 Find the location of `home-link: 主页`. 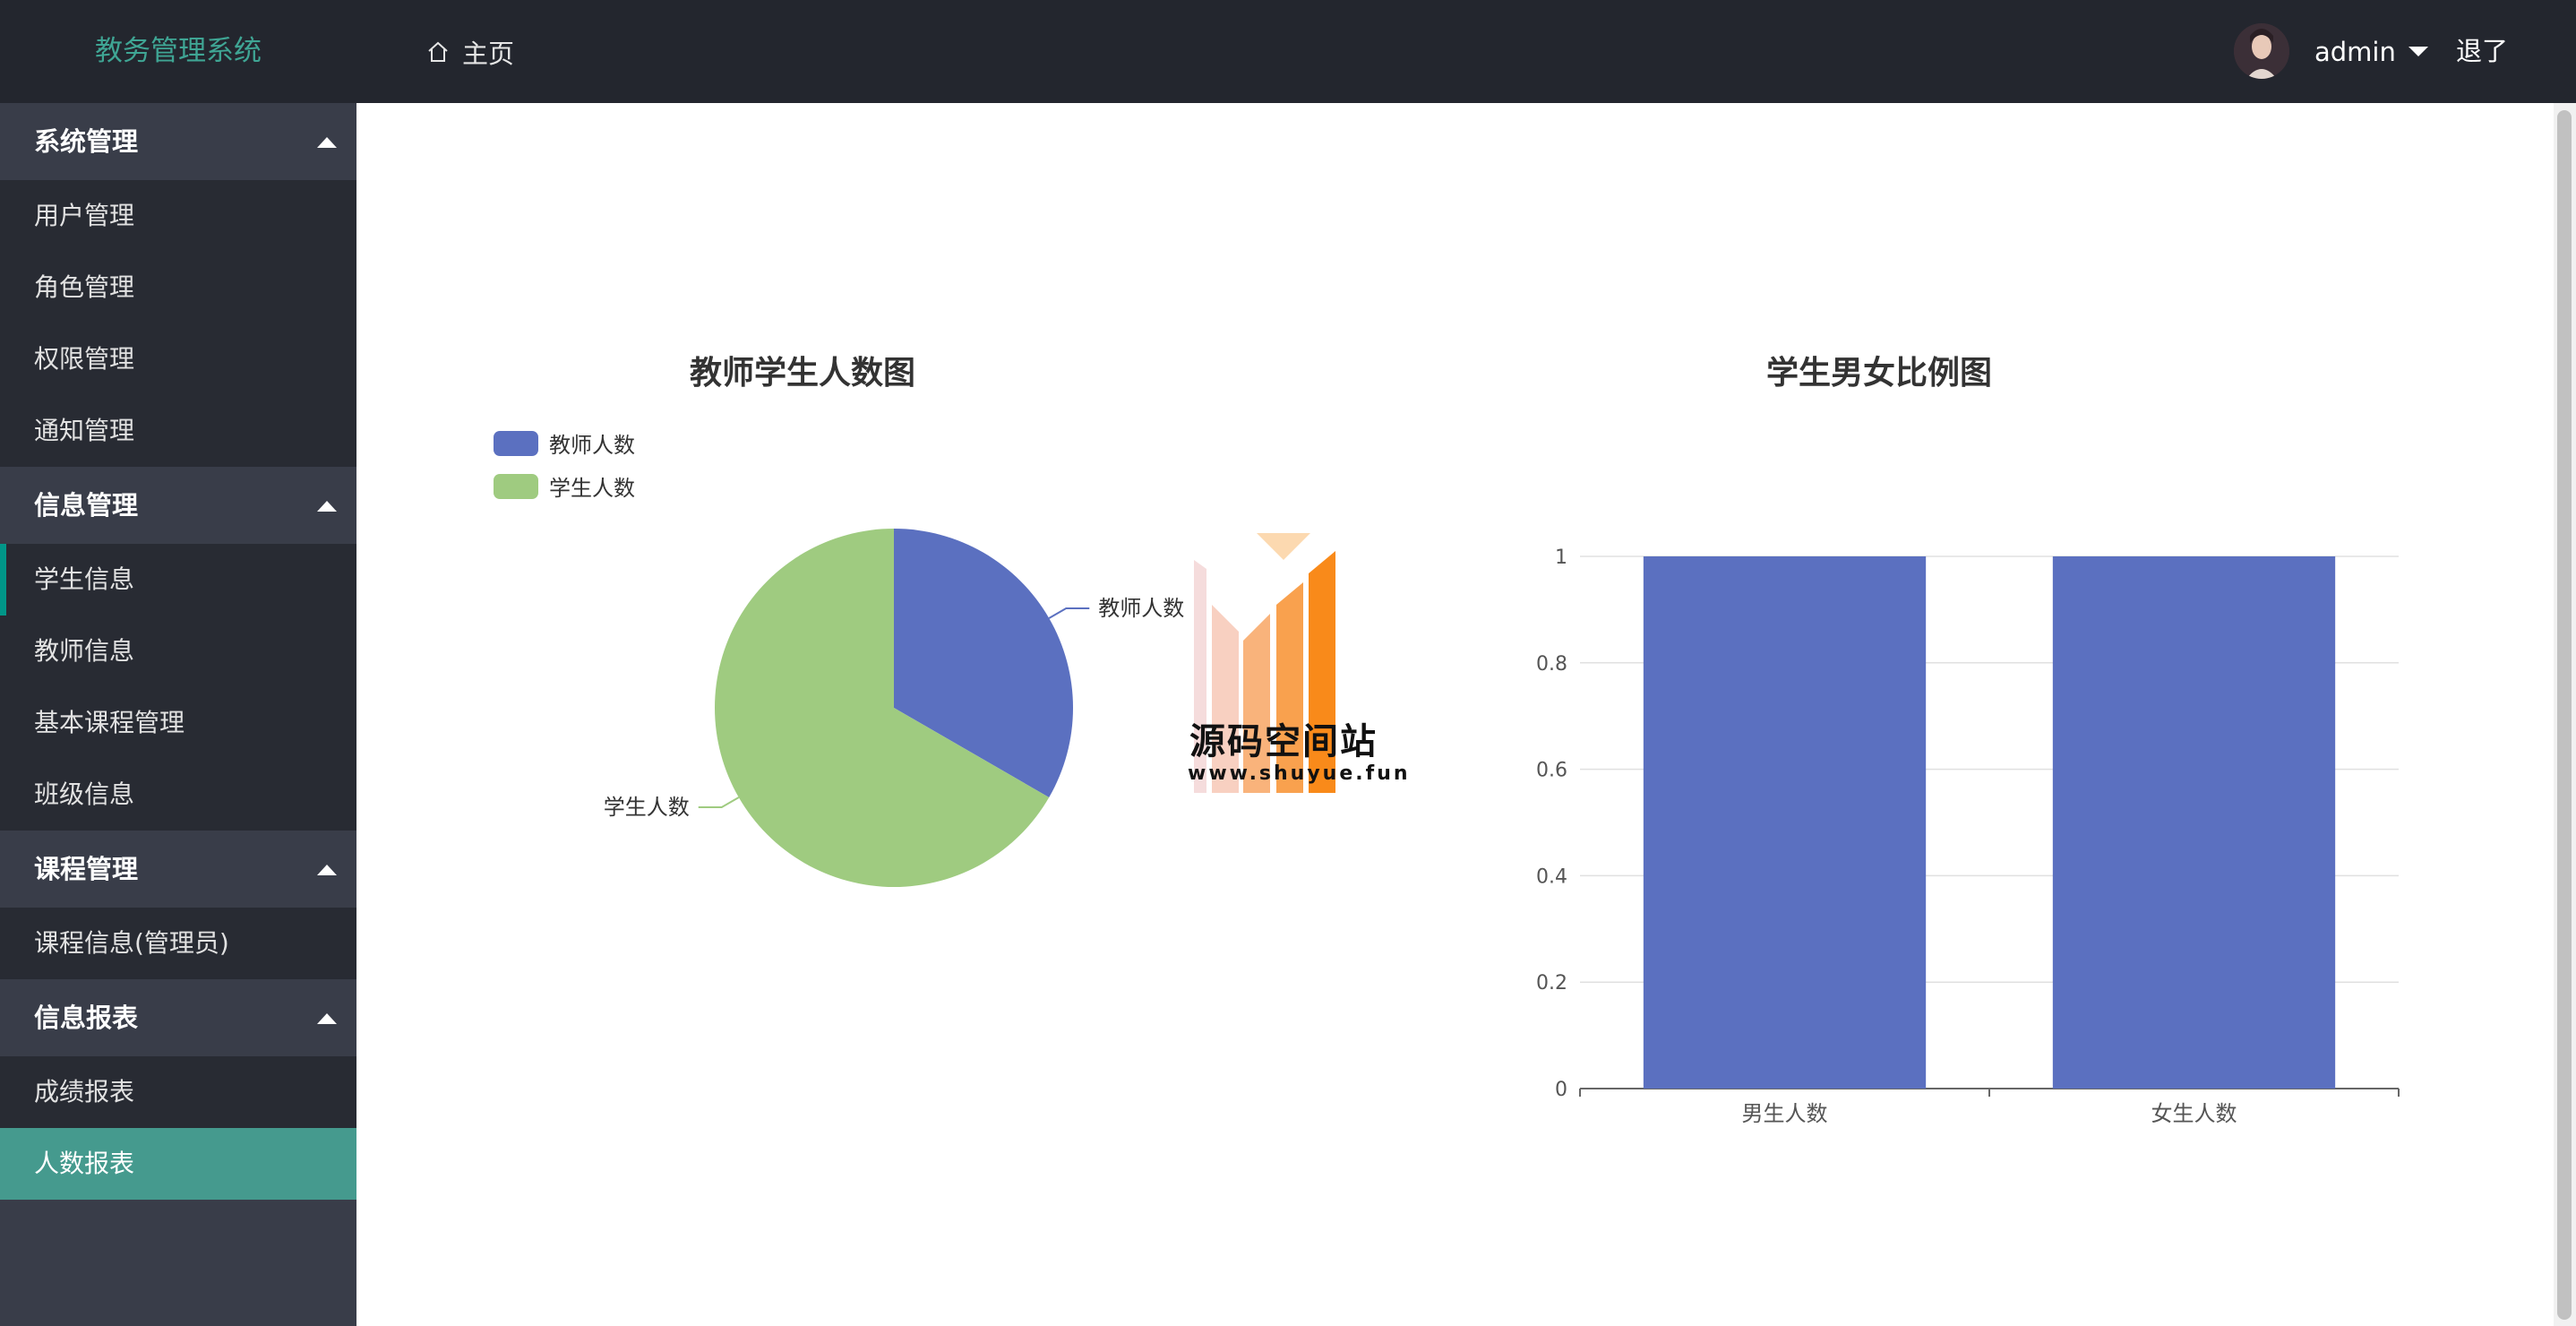

home-link: 主页 is located at coordinates (470, 51).